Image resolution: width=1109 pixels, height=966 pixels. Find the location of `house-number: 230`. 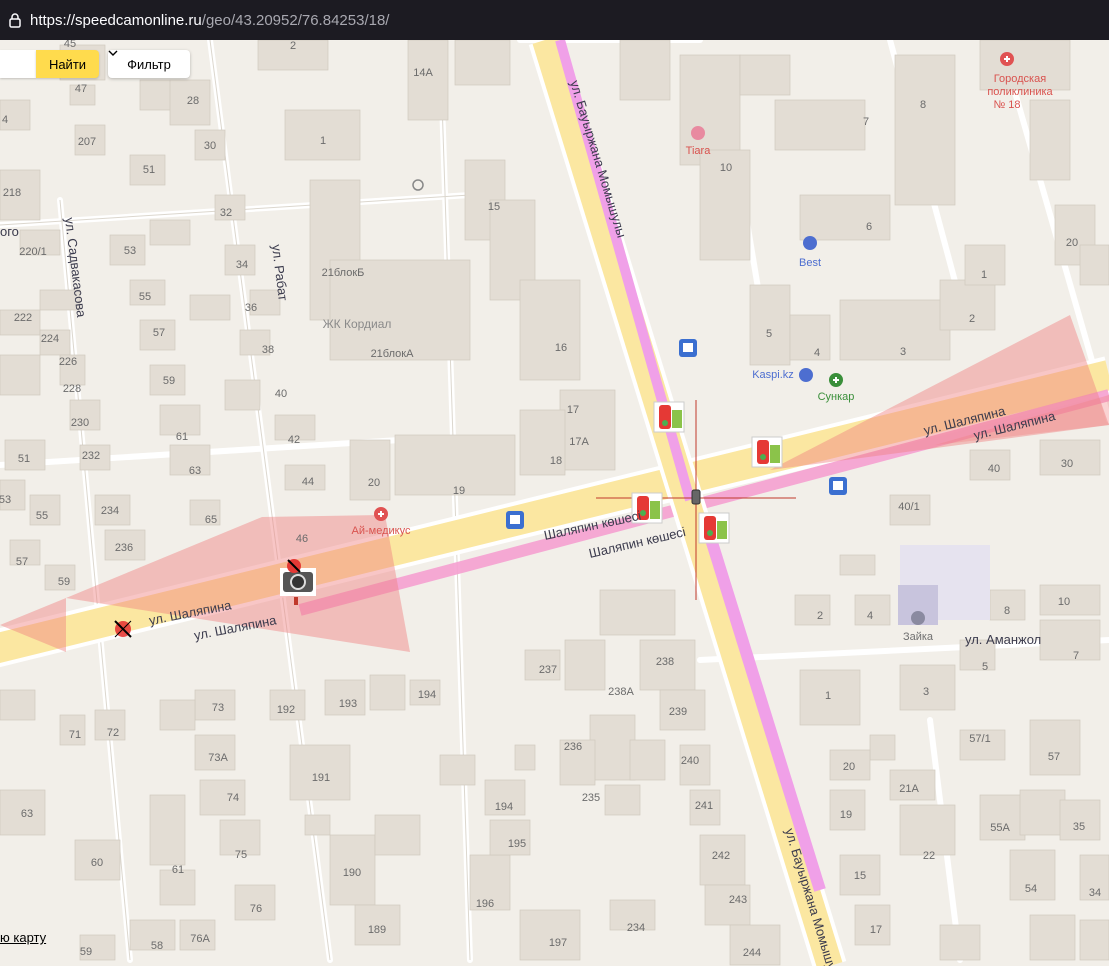

house-number: 230 is located at coordinates (80, 423).